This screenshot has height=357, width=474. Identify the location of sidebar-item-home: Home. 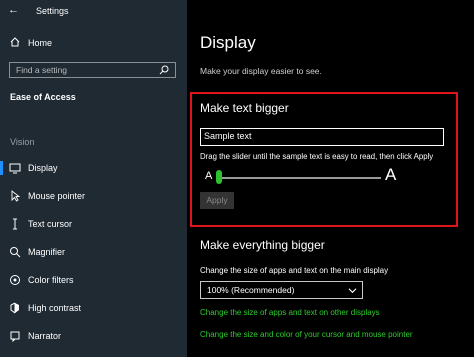
(93, 43).